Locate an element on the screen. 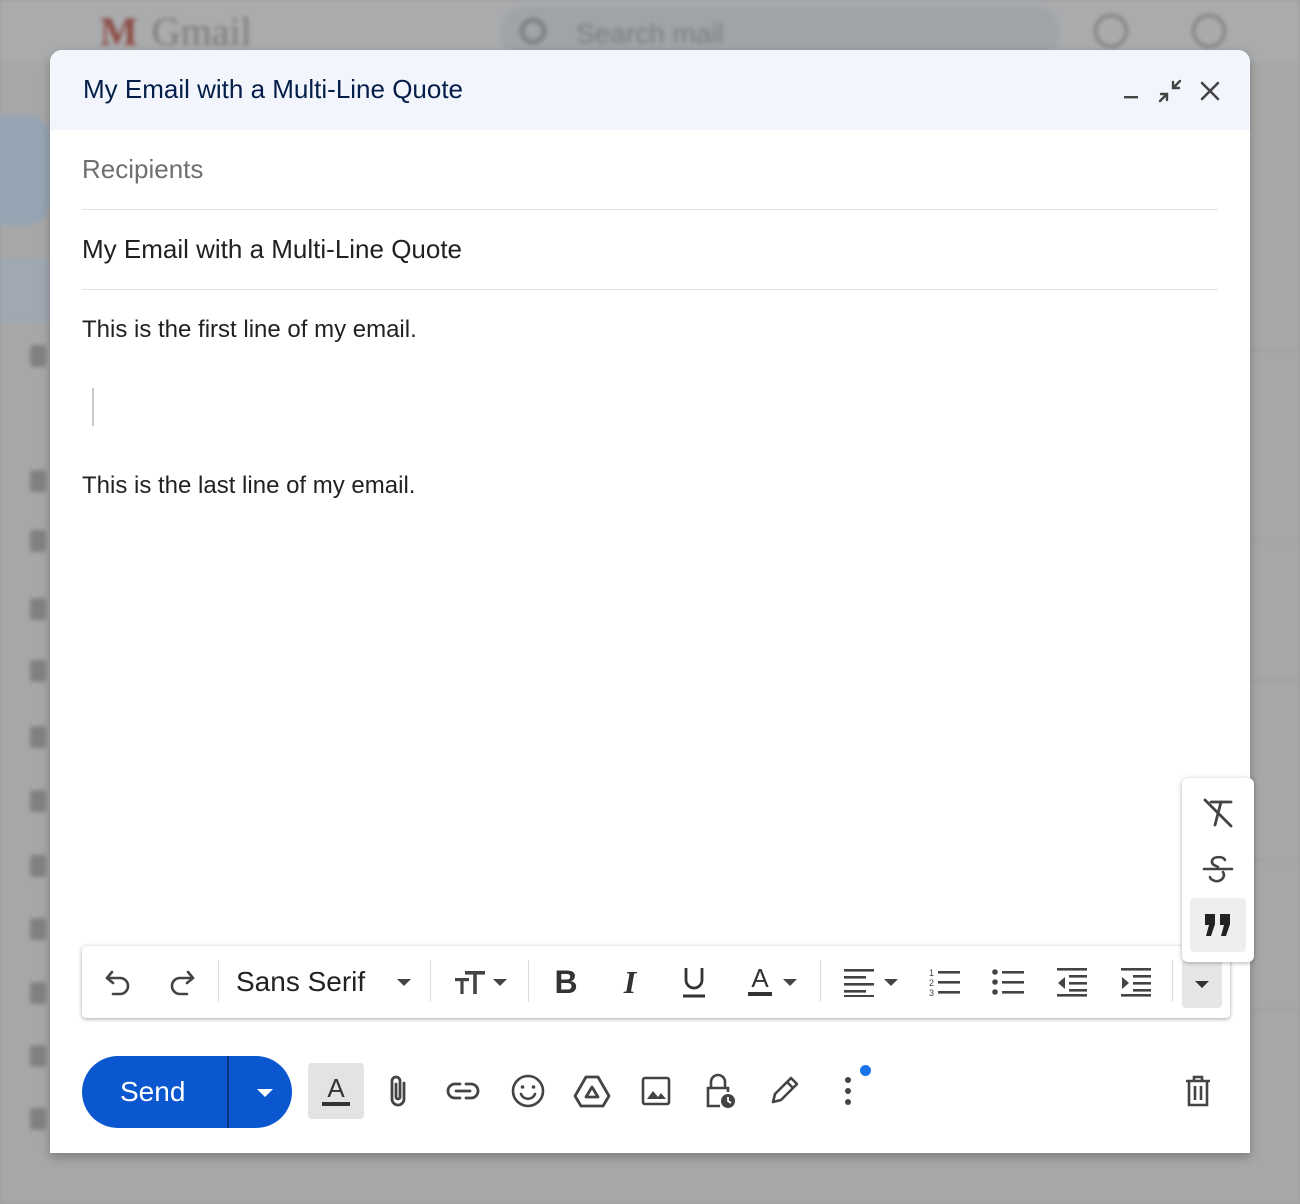 The height and width of the screenshot is (1204, 1300). font-family-select: Sans Serif is located at coordinates (327, 982).